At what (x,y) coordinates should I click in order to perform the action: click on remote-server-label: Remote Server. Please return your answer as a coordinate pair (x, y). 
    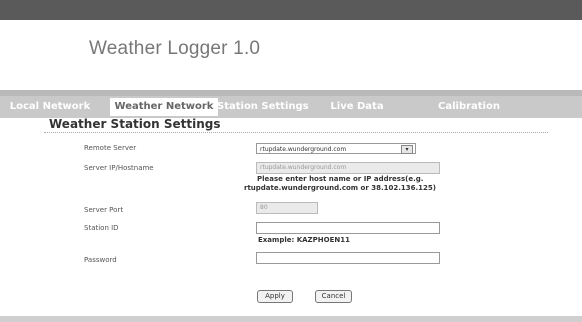
    Looking at the image, I should click on (110, 148).